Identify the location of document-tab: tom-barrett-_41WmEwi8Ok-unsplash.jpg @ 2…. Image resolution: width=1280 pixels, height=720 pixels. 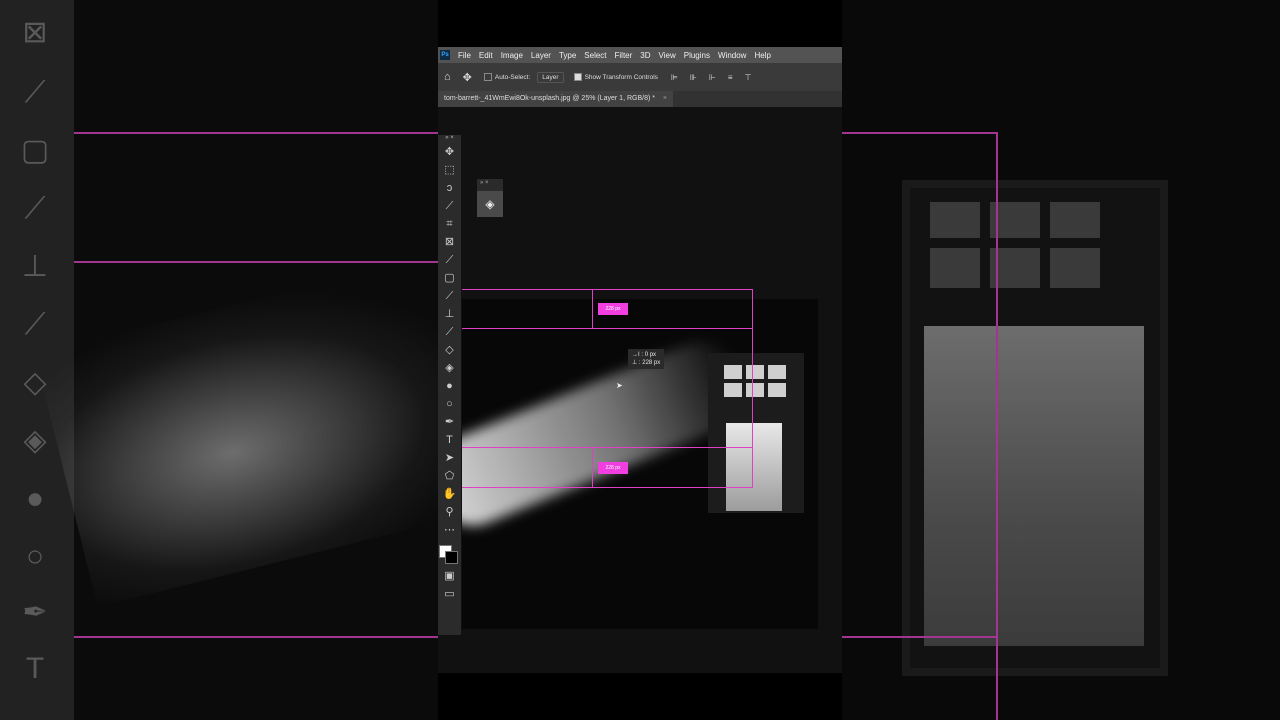
(556, 99).